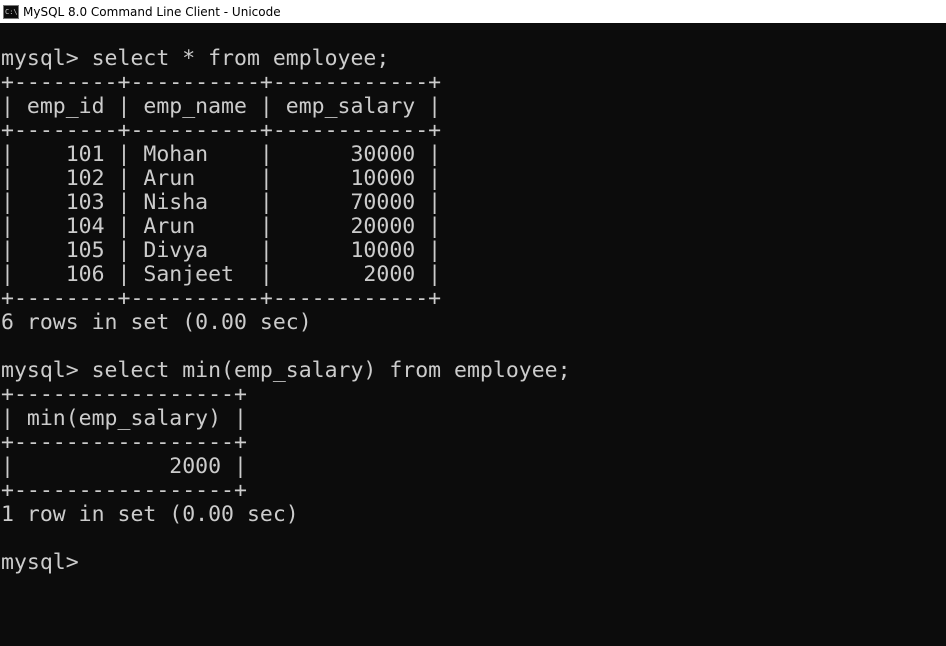 The width and height of the screenshot is (946, 646). I want to click on command-line: mysql> select * from employee;, so click(195, 59).